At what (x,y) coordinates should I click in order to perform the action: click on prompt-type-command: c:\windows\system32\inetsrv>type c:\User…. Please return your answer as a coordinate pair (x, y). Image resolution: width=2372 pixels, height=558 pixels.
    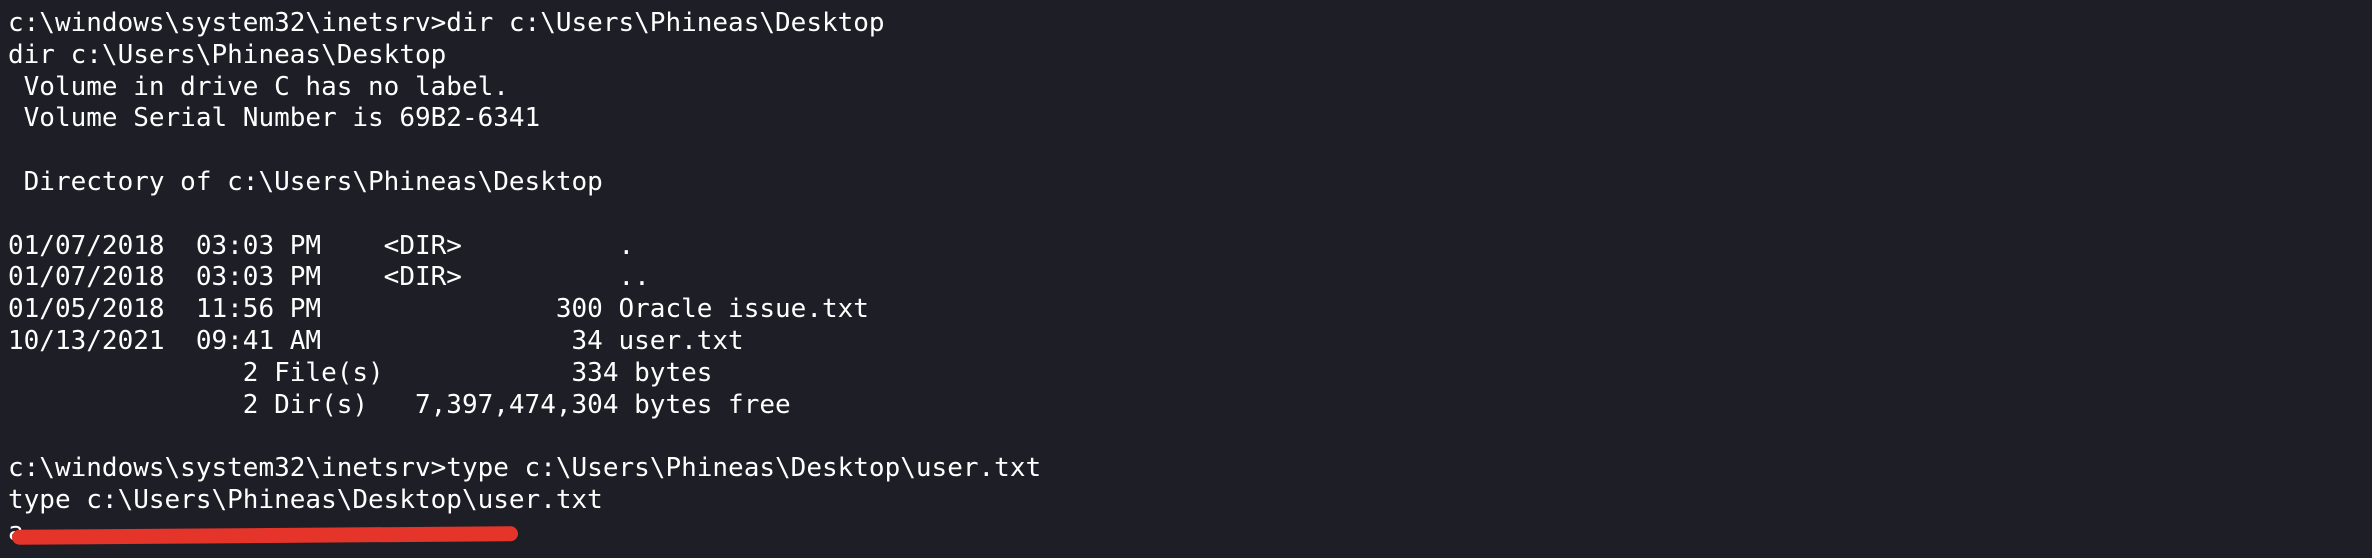
    Looking at the image, I should click on (525, 468).